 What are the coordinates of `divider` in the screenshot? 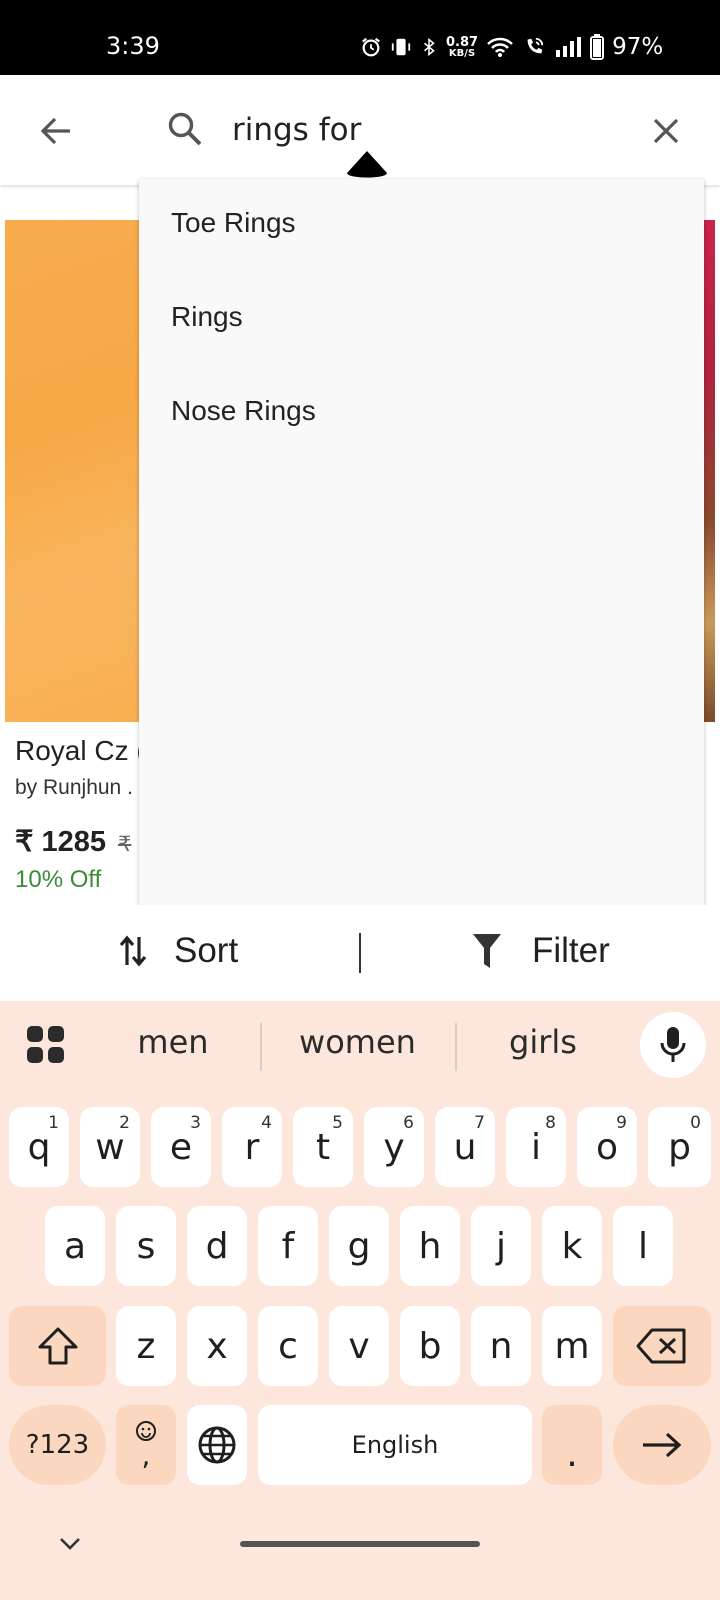 It's located at (360, 953).